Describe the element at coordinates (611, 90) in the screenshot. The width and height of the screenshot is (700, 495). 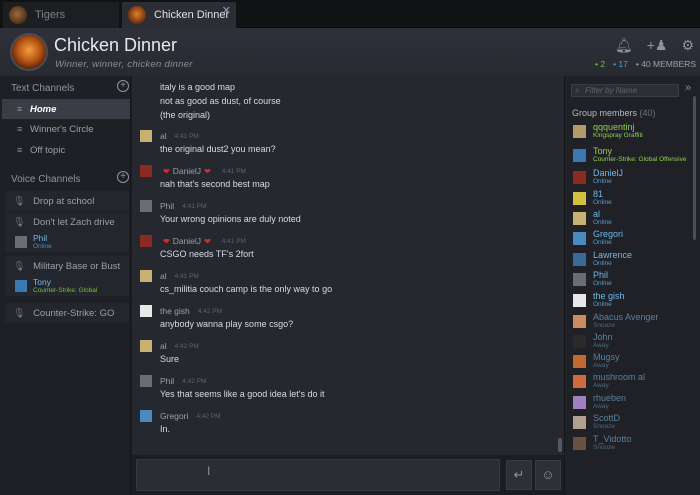
I see `filter-placeholder: Filter by Name` at that location.